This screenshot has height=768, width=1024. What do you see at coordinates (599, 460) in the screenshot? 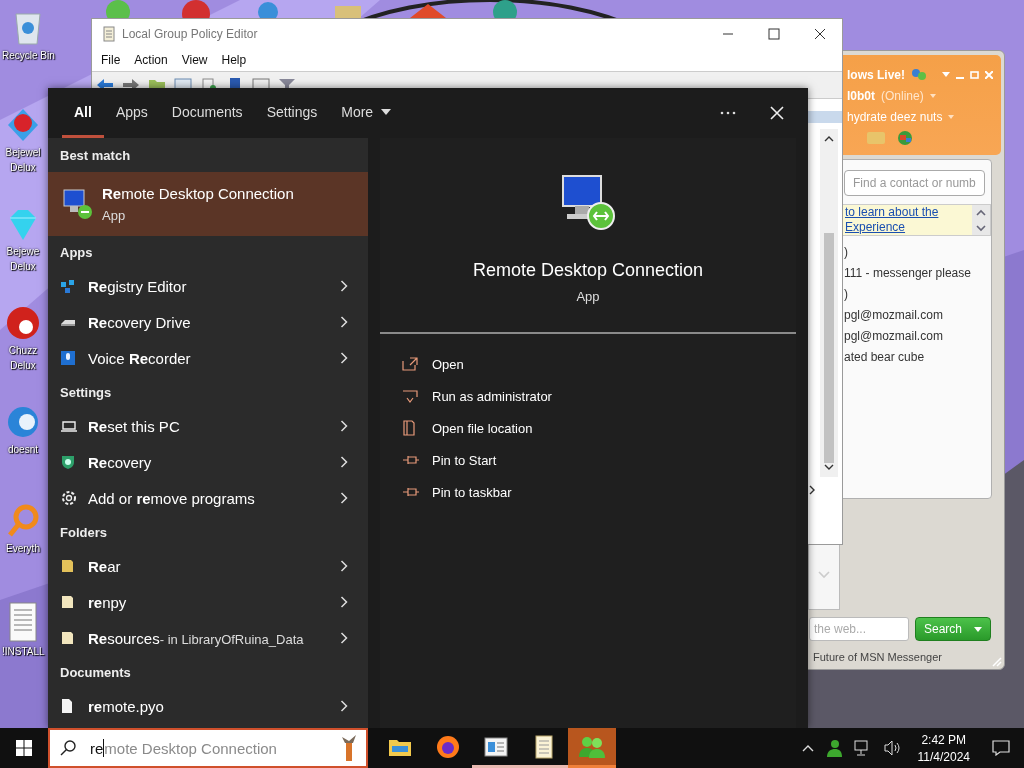
I see `context-command: Pin to Start` at bounding box center [599, 460].